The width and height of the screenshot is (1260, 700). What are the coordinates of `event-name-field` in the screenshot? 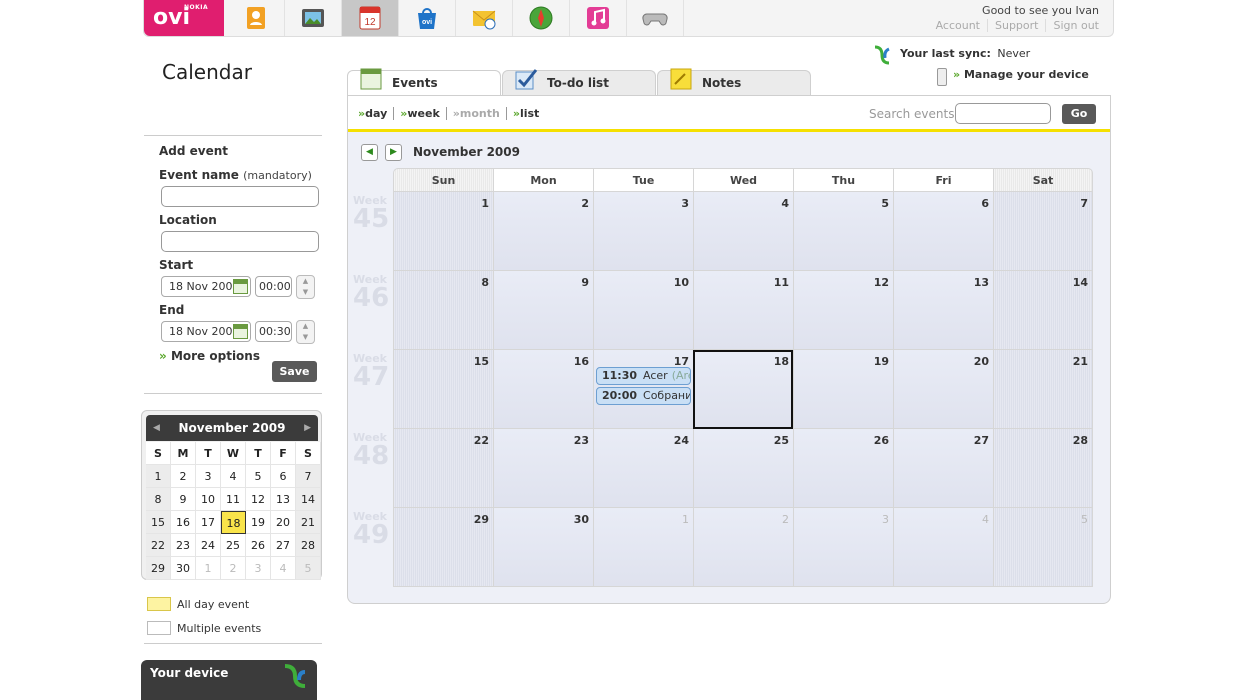 It's located at (240, 196).